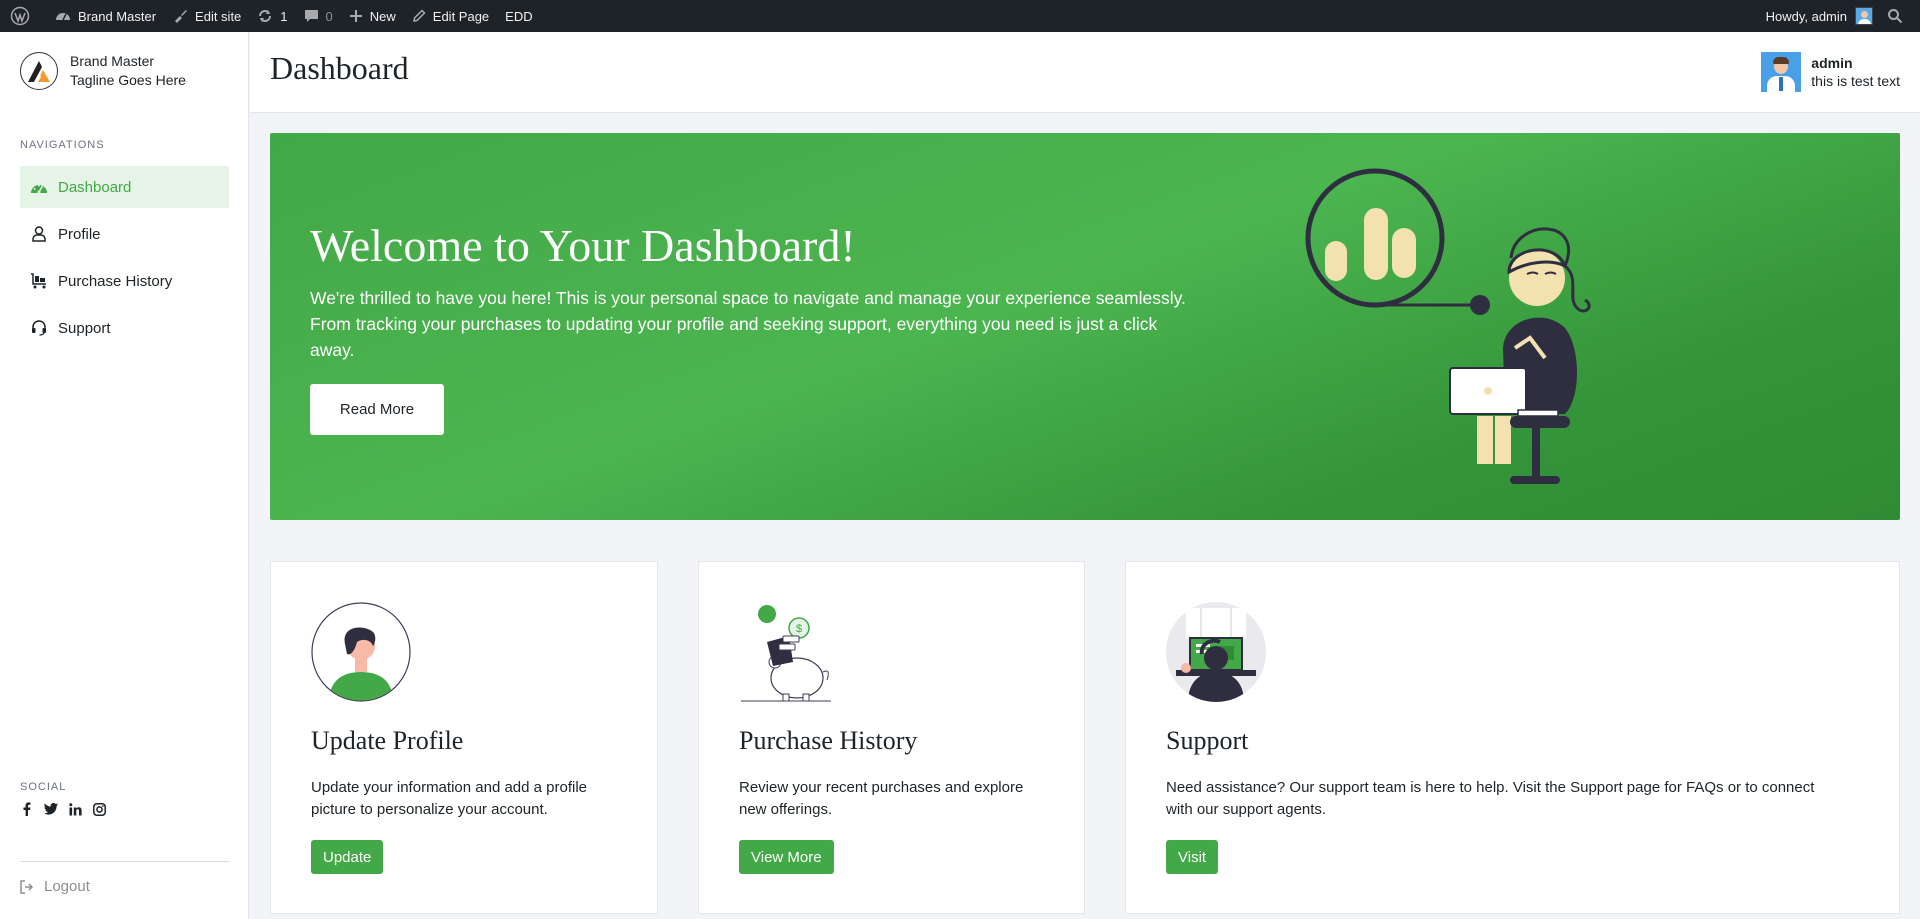 The image size is (1920, 919). I want to click on support-agent-illustration, so click(1216, 652).